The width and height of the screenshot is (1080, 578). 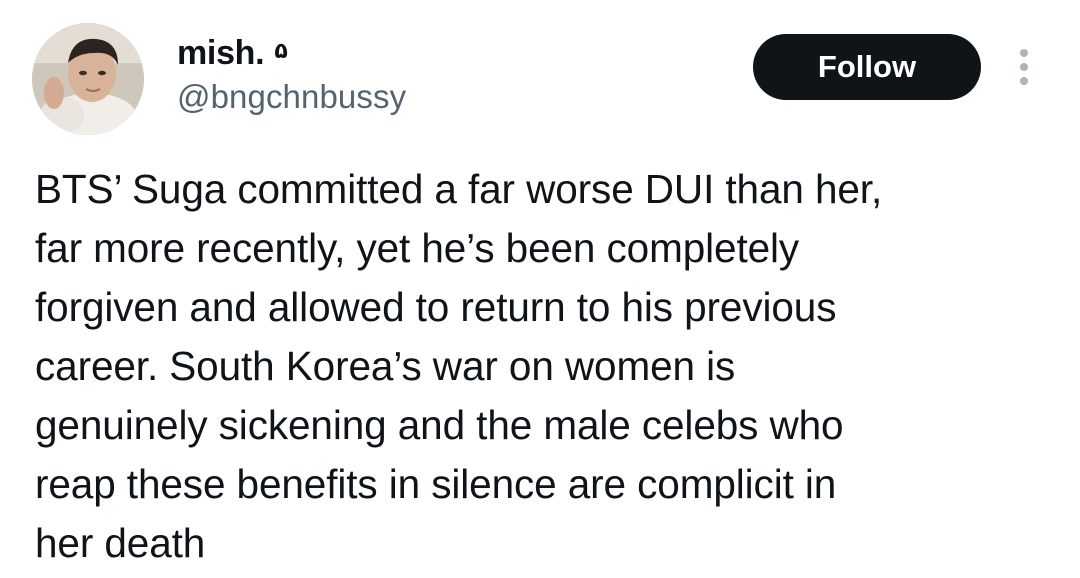 What do you see at coordinates (281, 50) in the screenshot?
I see `name-emoji-glyph: ۵` at bounding box center [281, 50].